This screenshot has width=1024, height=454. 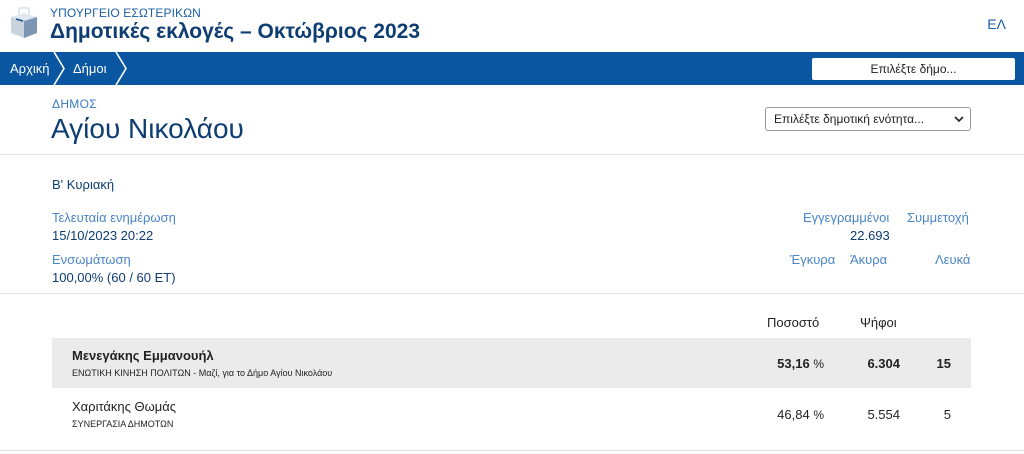 I want to click on breadcrumb-municipalities: Δήμοι, so click(x=90, y=68).